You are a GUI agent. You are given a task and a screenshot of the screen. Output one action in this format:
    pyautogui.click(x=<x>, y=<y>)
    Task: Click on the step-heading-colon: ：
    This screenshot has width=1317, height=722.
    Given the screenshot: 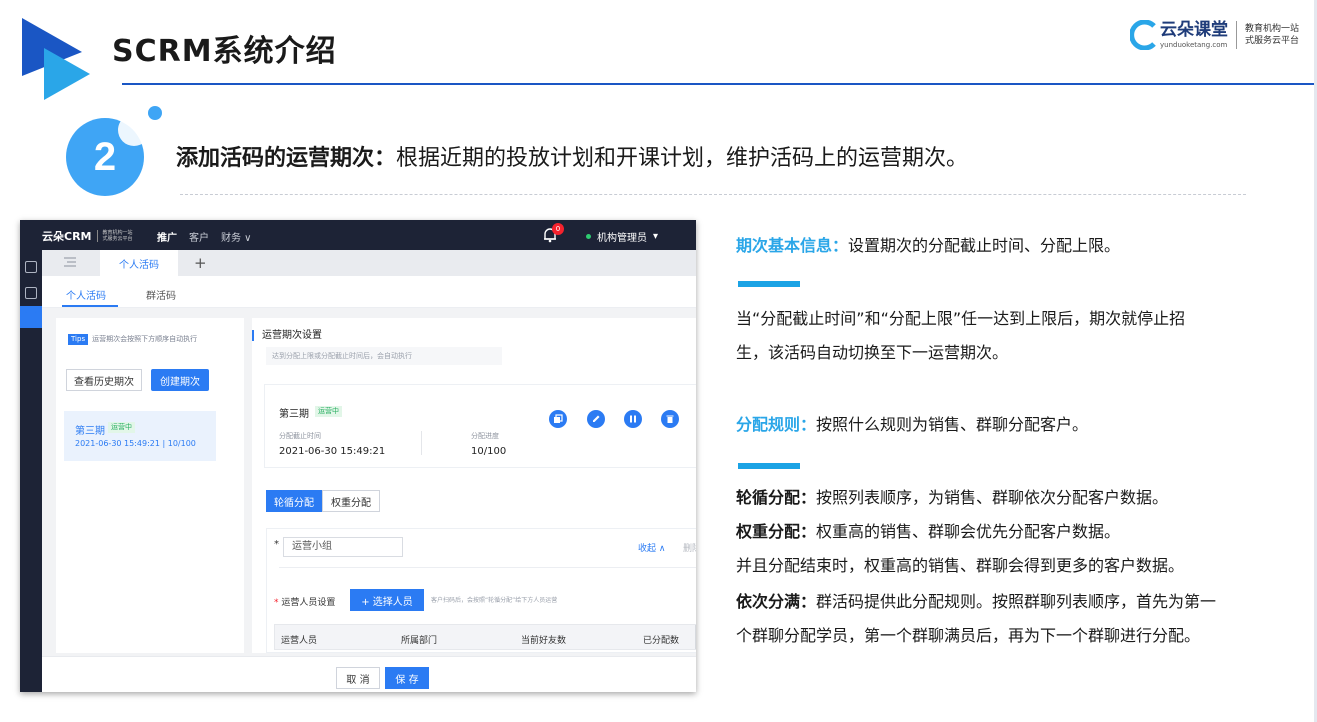 What is the action you would take?
    pyautogui.click(x=385, y=158)
    